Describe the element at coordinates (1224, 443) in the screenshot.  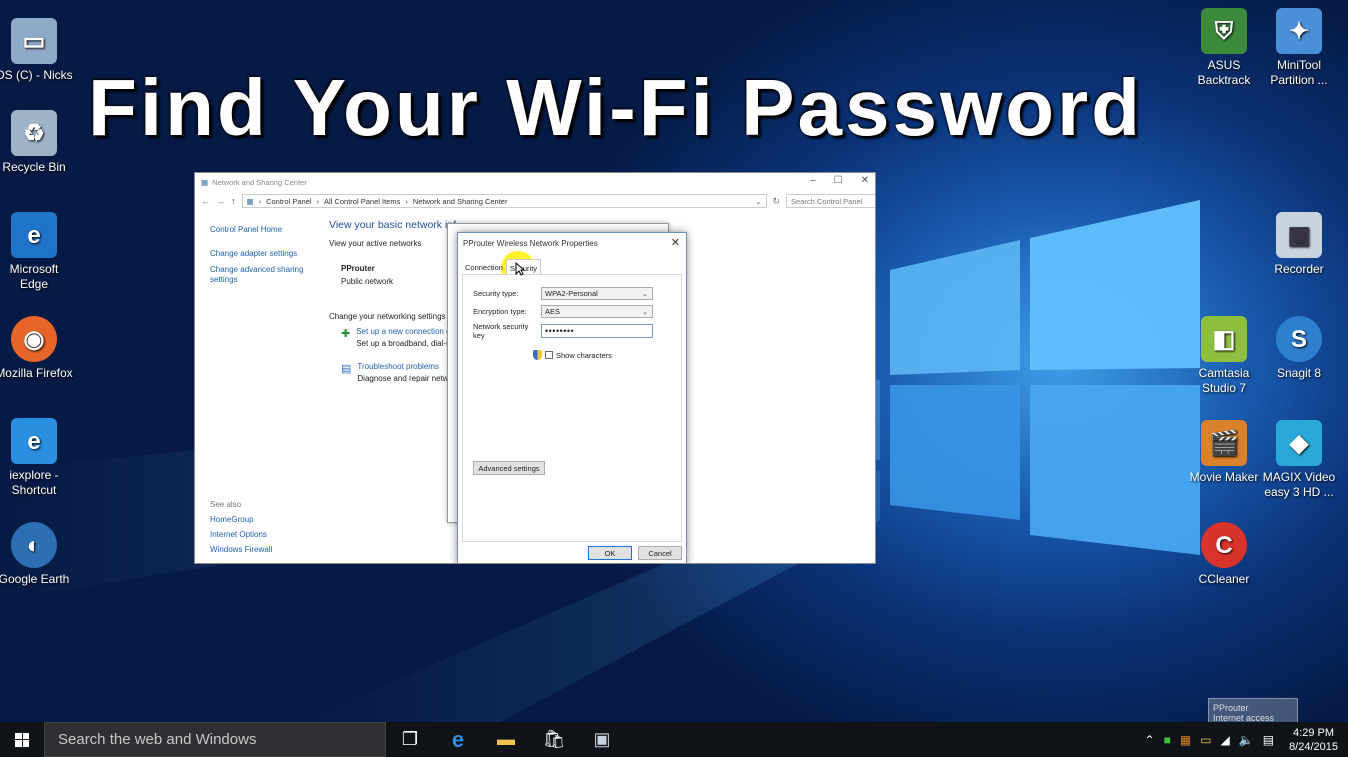
I see `movie-maker-icon: 🎬` at that location.